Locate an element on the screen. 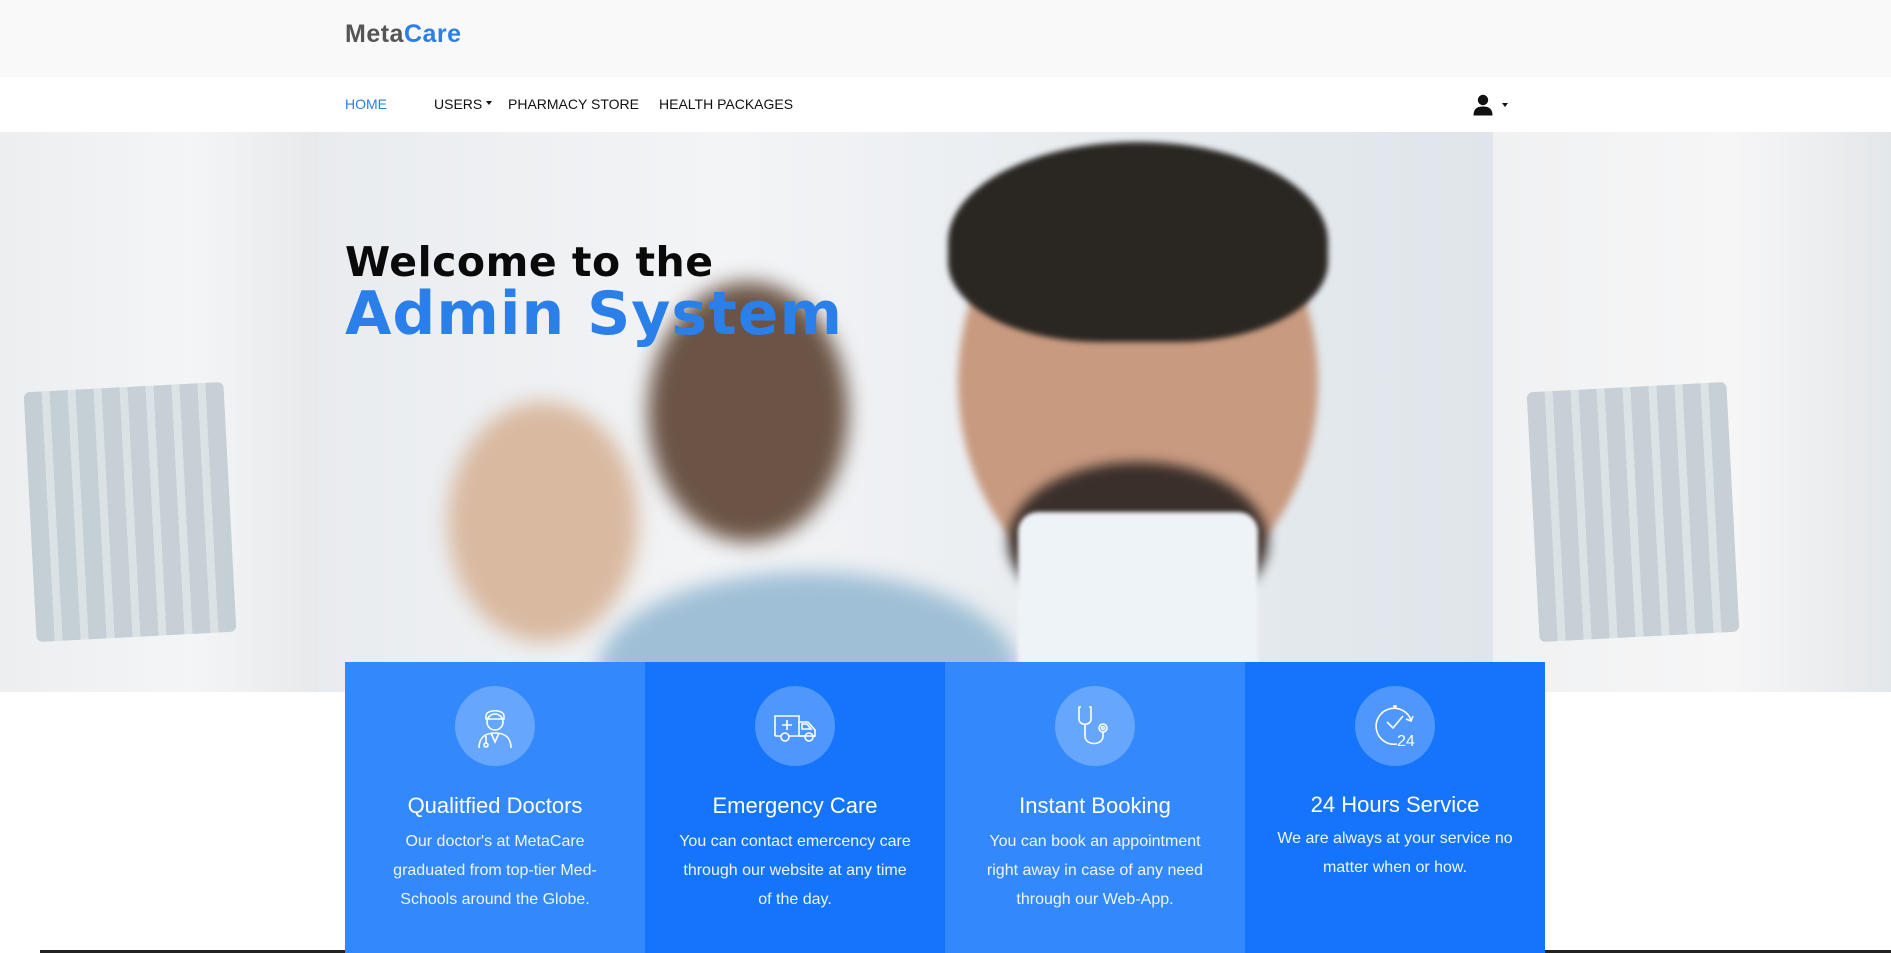 The image size is (1891, 953). feature-title: 24 Hours Service is located at coordinates (1395, 804).